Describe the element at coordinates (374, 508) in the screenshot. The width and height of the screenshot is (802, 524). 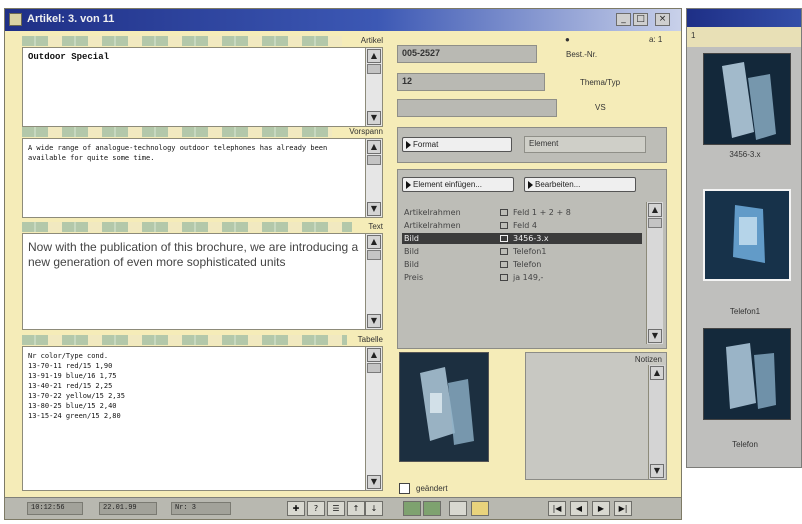
I see `sort-down-icon: ↓` at that location.